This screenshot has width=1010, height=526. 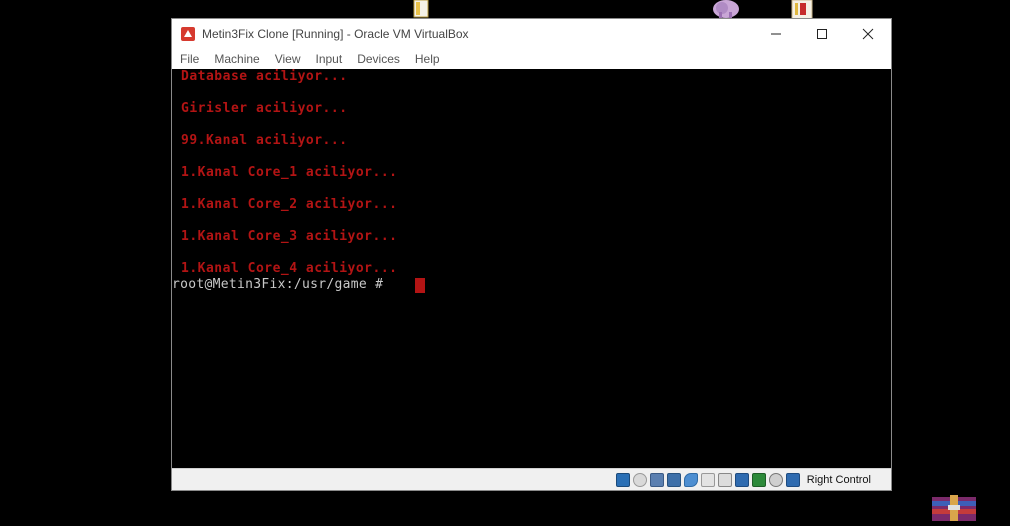 What do you see at coordinates (776, 34) in the screenshot?
I see `minimize-button` at bounding box center [776, 34].